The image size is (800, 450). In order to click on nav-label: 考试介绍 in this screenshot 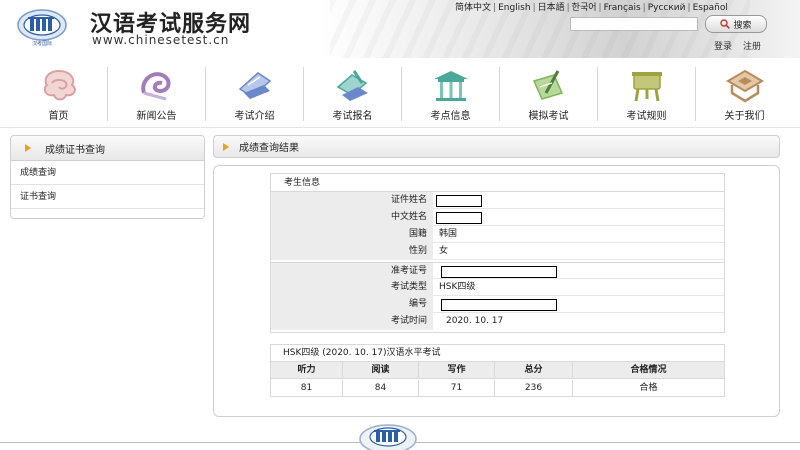, I will do `click(254, 116)`.